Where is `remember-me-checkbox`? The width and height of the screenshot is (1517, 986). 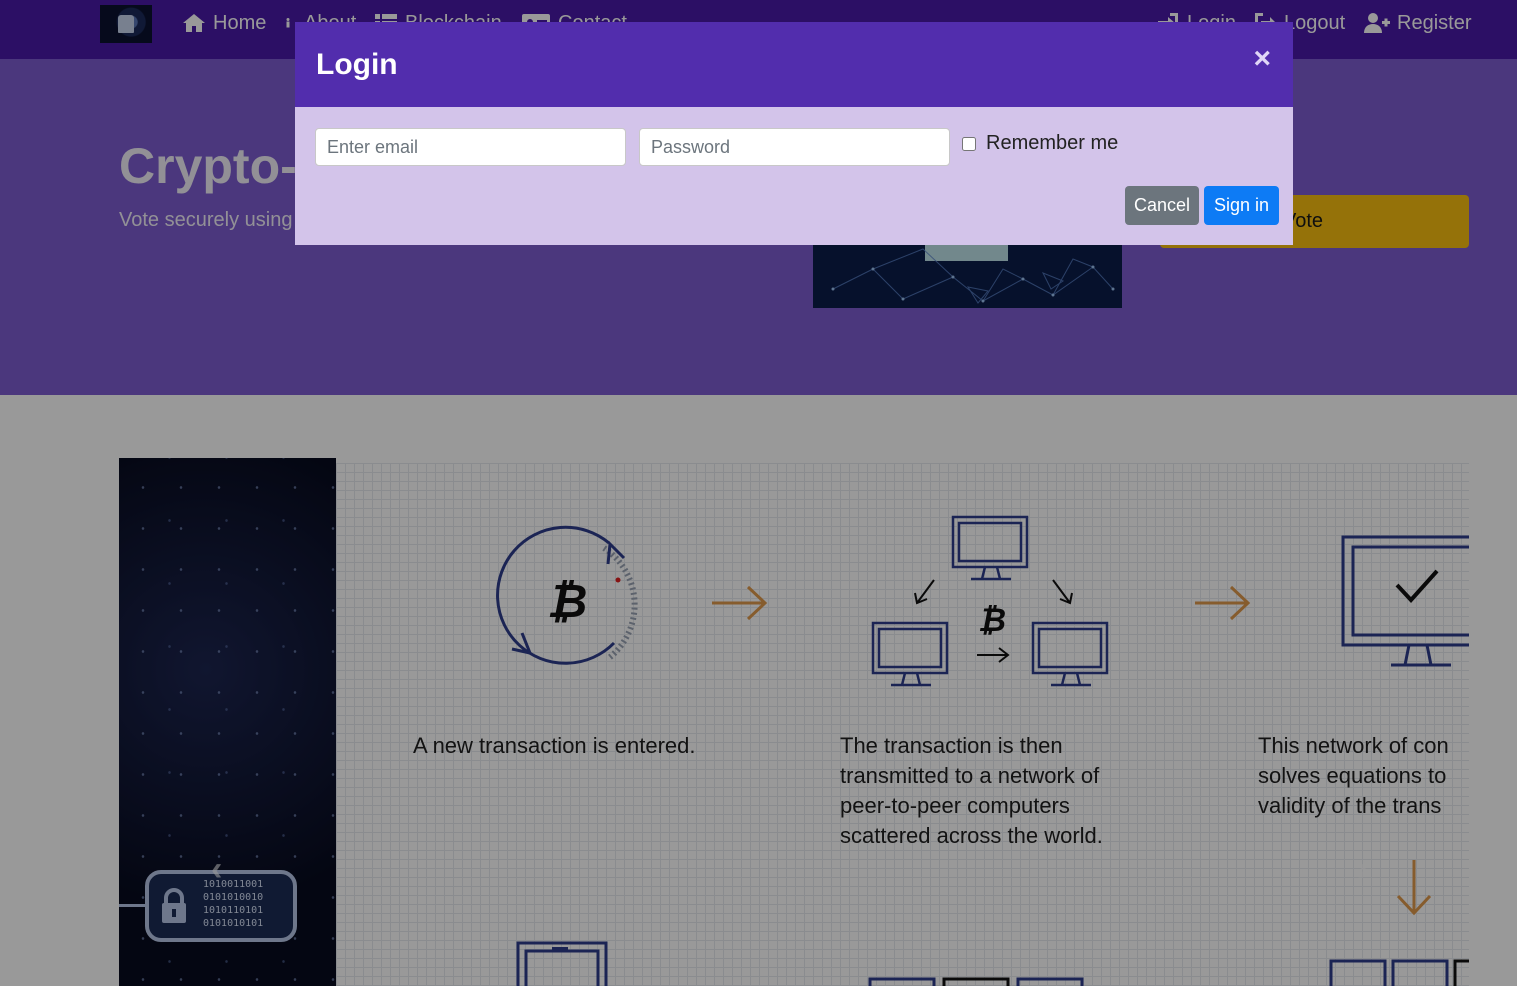
remember-me-checkbox is located at coordinates (969, 143).